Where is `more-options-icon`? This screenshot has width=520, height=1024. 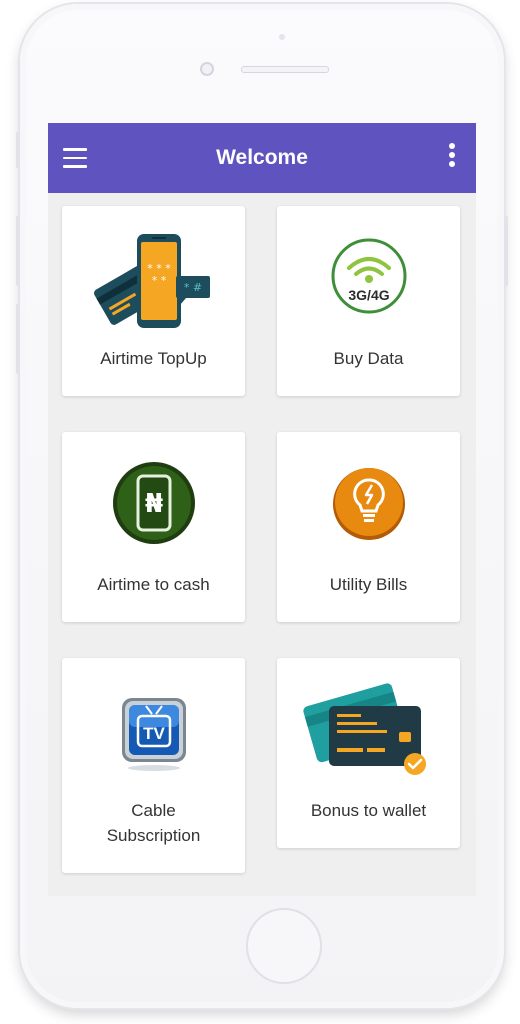 more-options-icon is located at coordinates (452, 157).